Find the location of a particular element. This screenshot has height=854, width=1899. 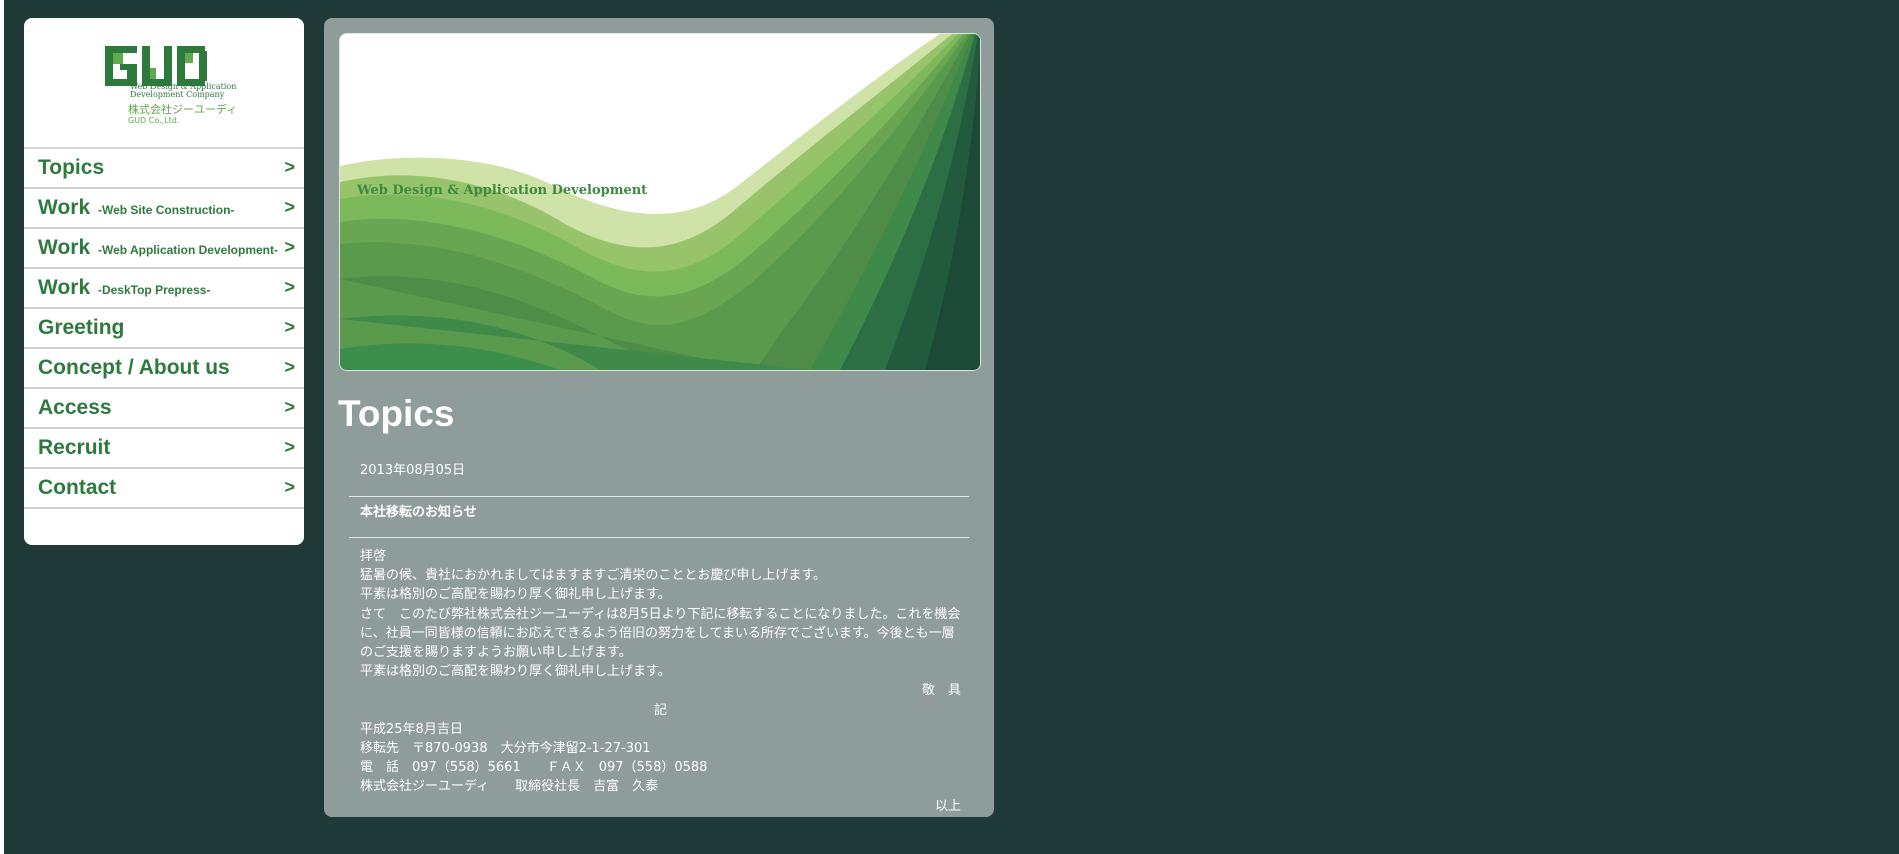

company-name-jp: 株式会社ジーユーディ is located at coordinates (183, 109).